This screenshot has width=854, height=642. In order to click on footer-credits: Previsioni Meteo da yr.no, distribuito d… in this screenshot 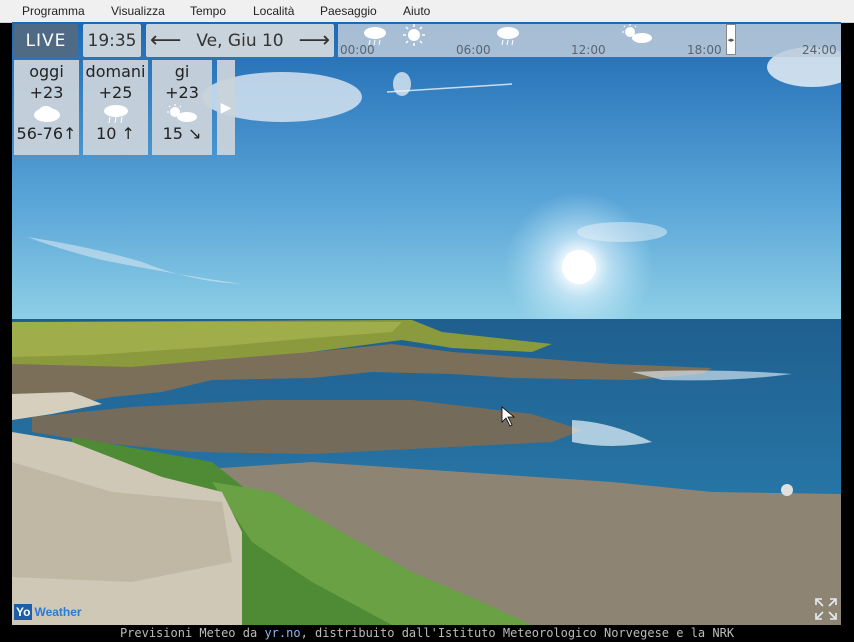, I will do `click(427, 633)`.